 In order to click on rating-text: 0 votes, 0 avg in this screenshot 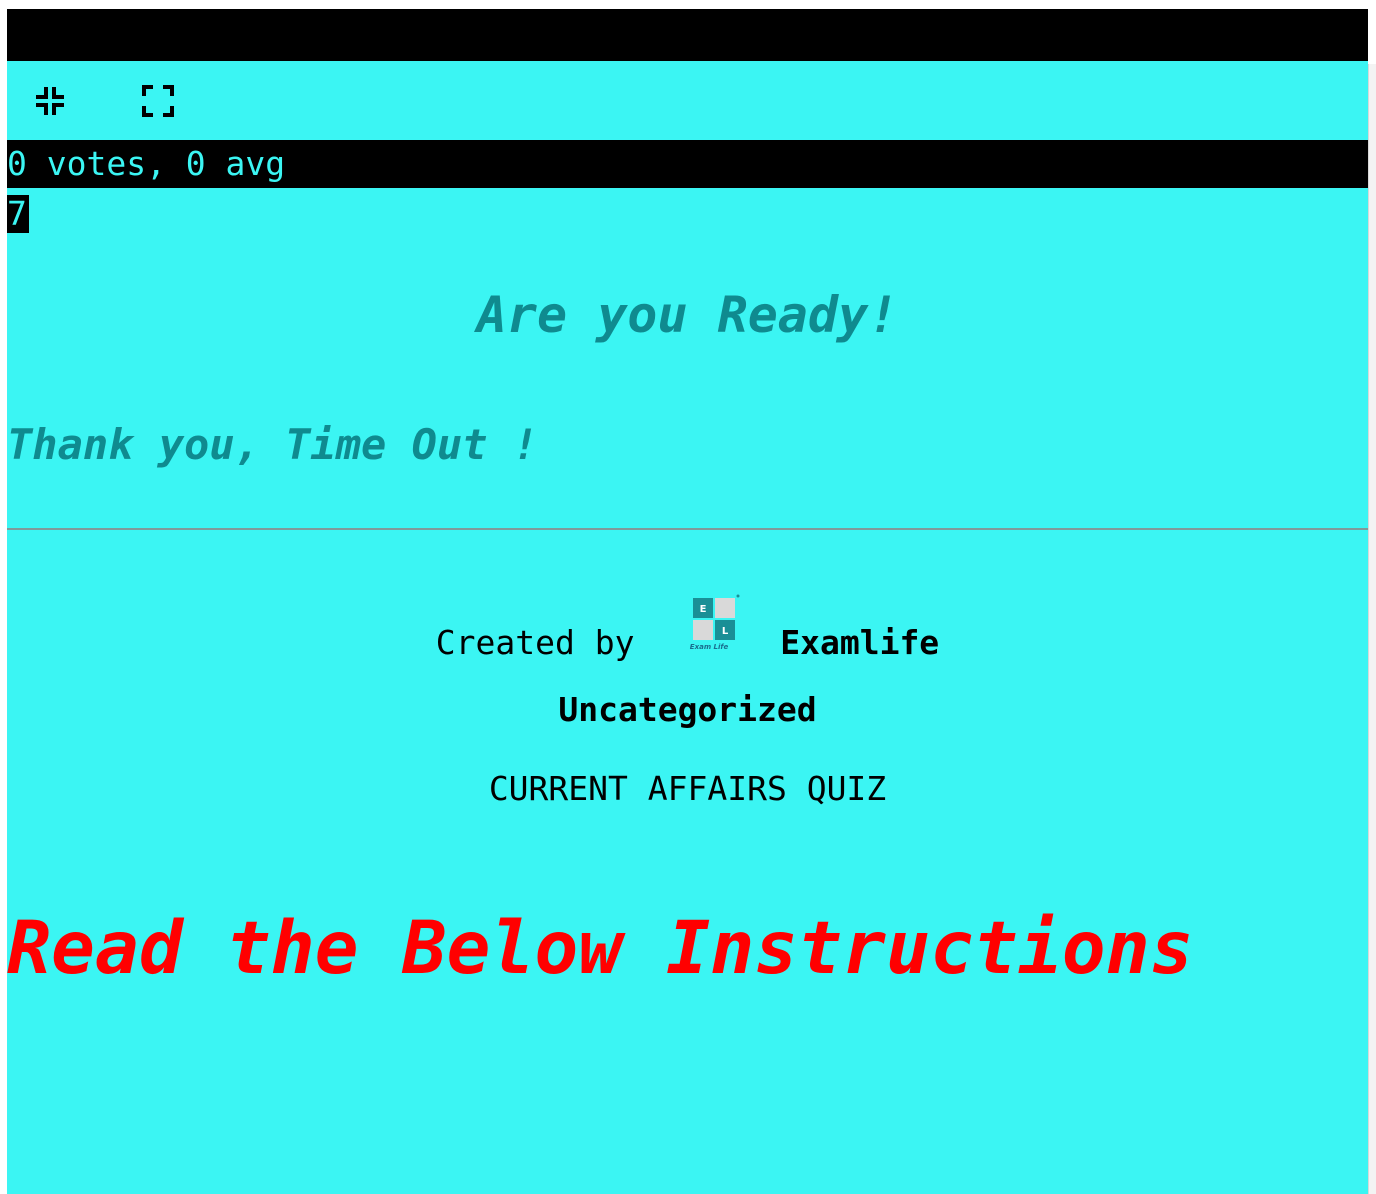, I will do `click(146, 163)`.